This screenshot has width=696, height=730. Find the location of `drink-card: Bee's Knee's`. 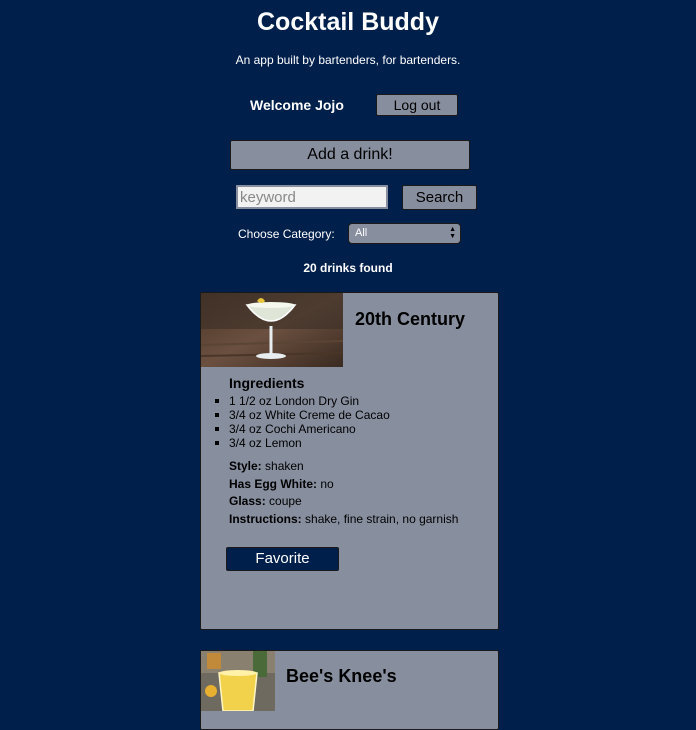

drink-card: Bee's Knee's is located at coordinates (349, 690).